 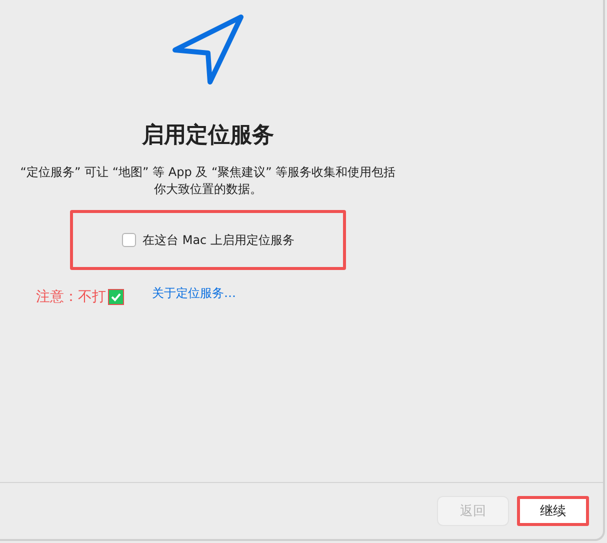 What do you see at coordinates (129, 240) in the screenshot?
I see `checkbox` at bounding box center [129, 240].